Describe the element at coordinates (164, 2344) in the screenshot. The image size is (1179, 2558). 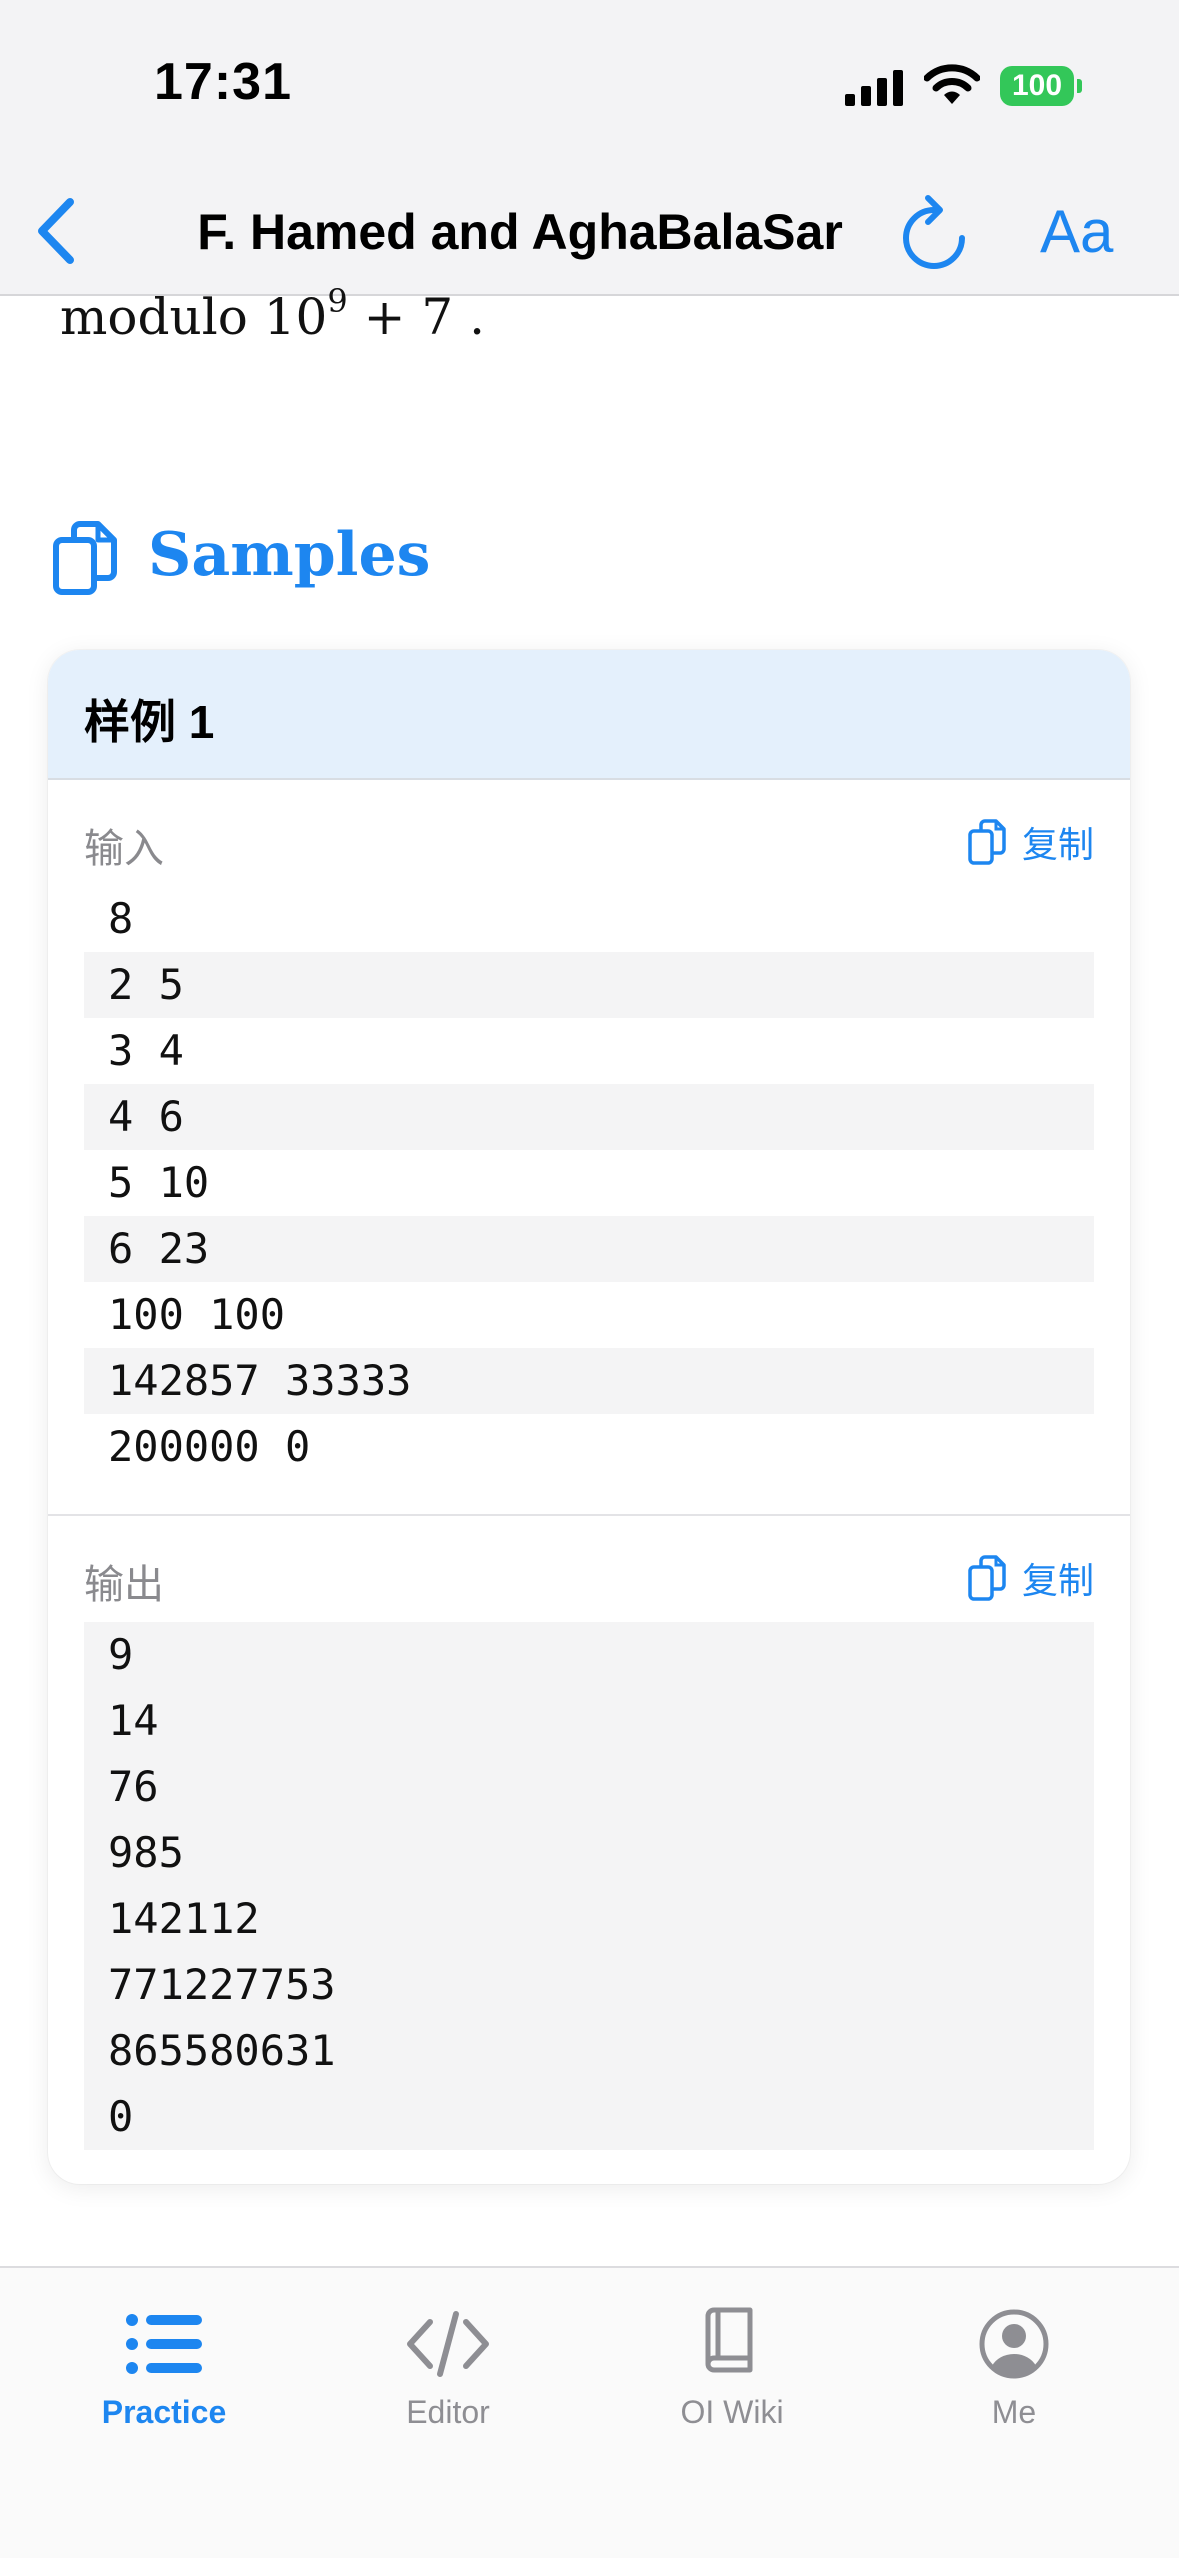
I see `list-icon` at that location.